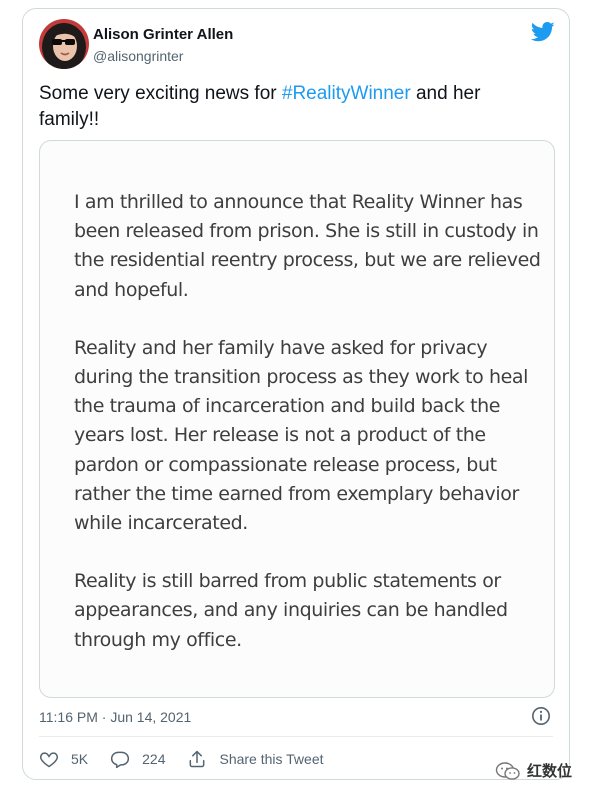 This screenshot has height=797, width=590. Describe the element at coordinates (346, 93) in the screenshot. I see `hashtag-link: #RealityWinner` at that location.